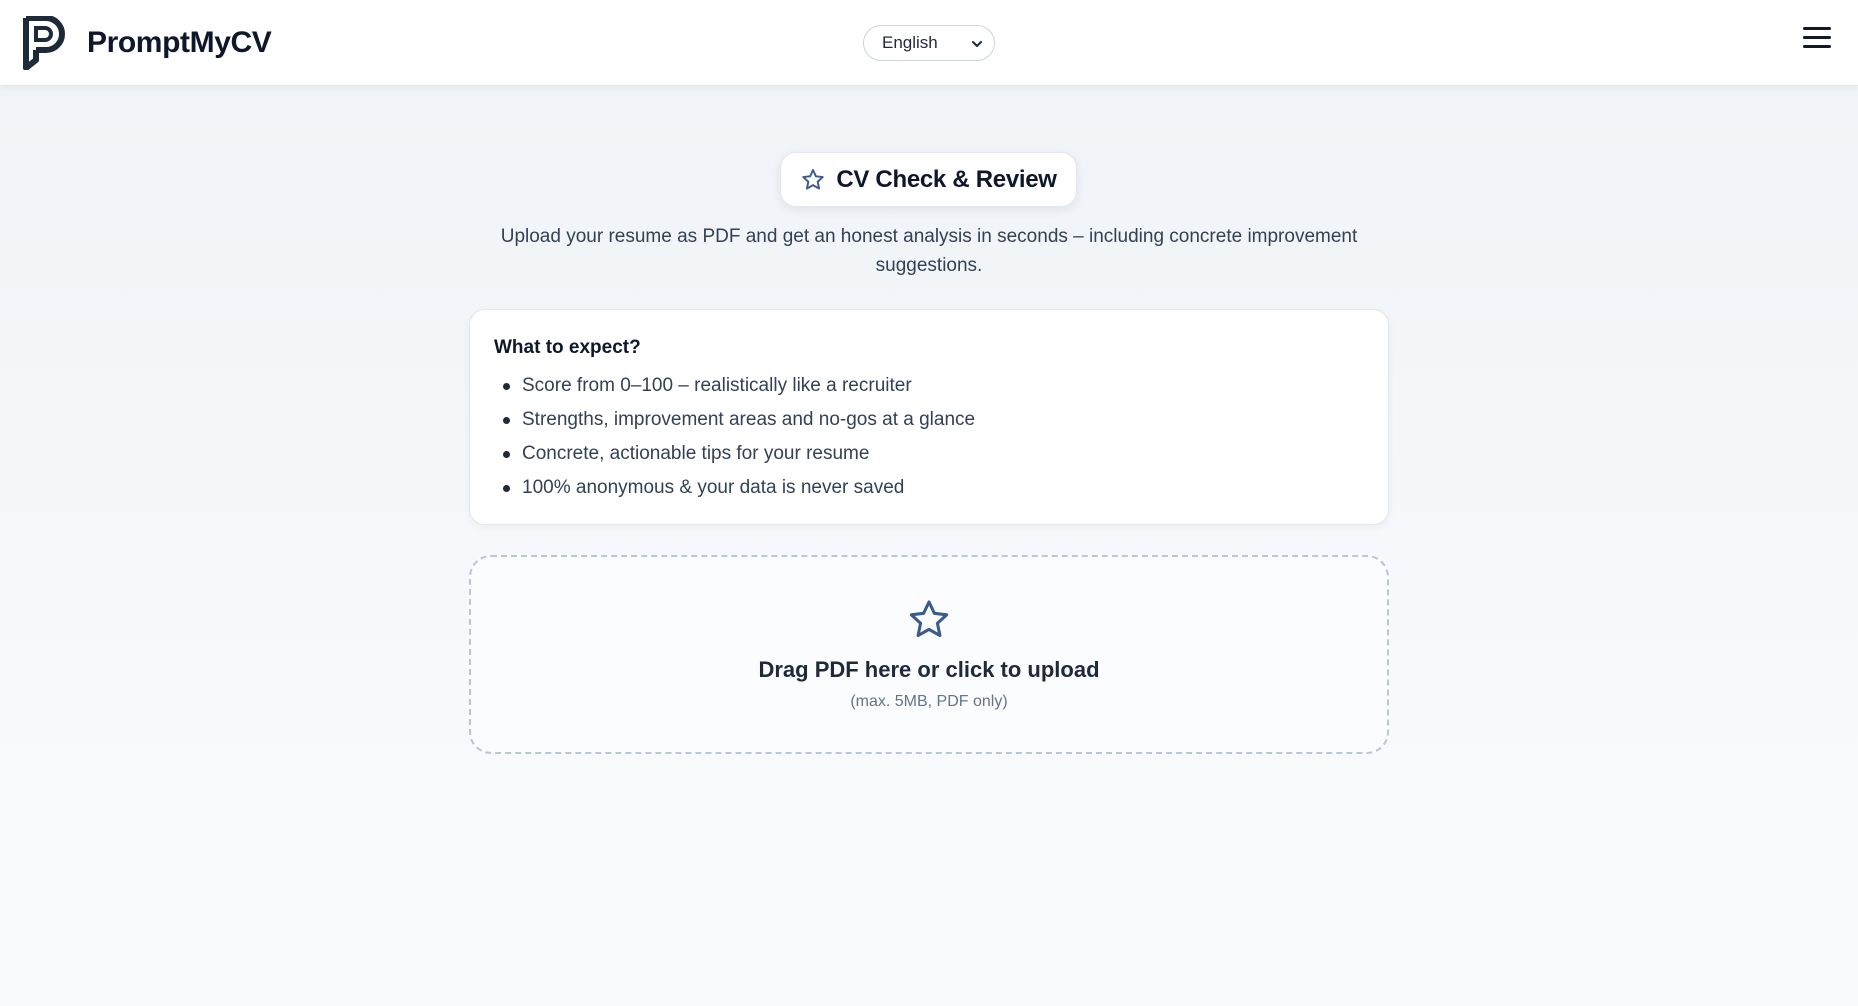 This screenshot has width=1858, height=1006. I want to click on upload-label: Drag PDF here or click to upload, so click(929, 669).